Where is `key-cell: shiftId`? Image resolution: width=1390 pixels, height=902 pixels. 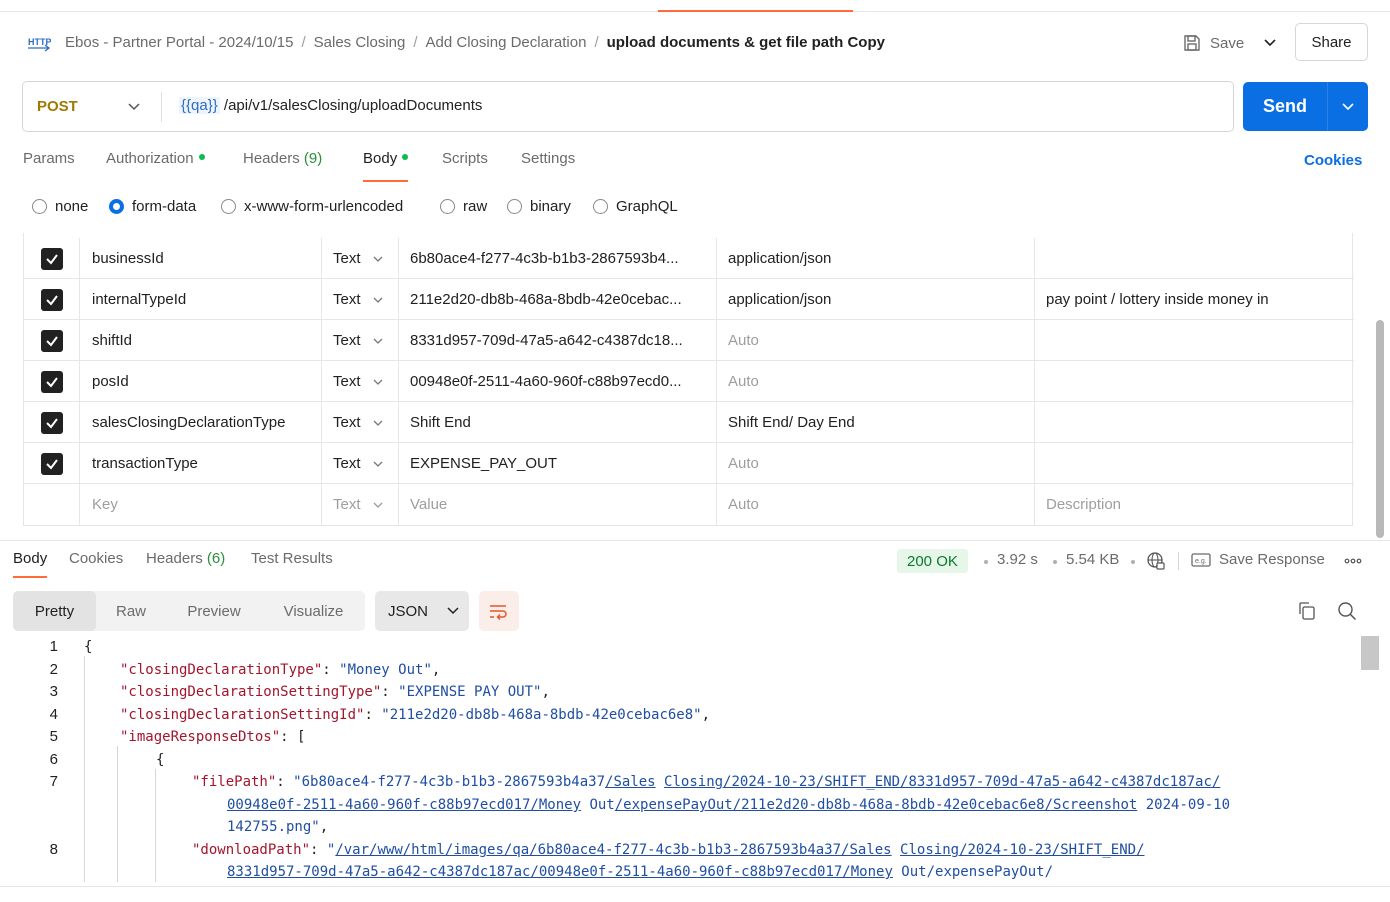
key-cell: shiftId is located at coordinates (201, 340).